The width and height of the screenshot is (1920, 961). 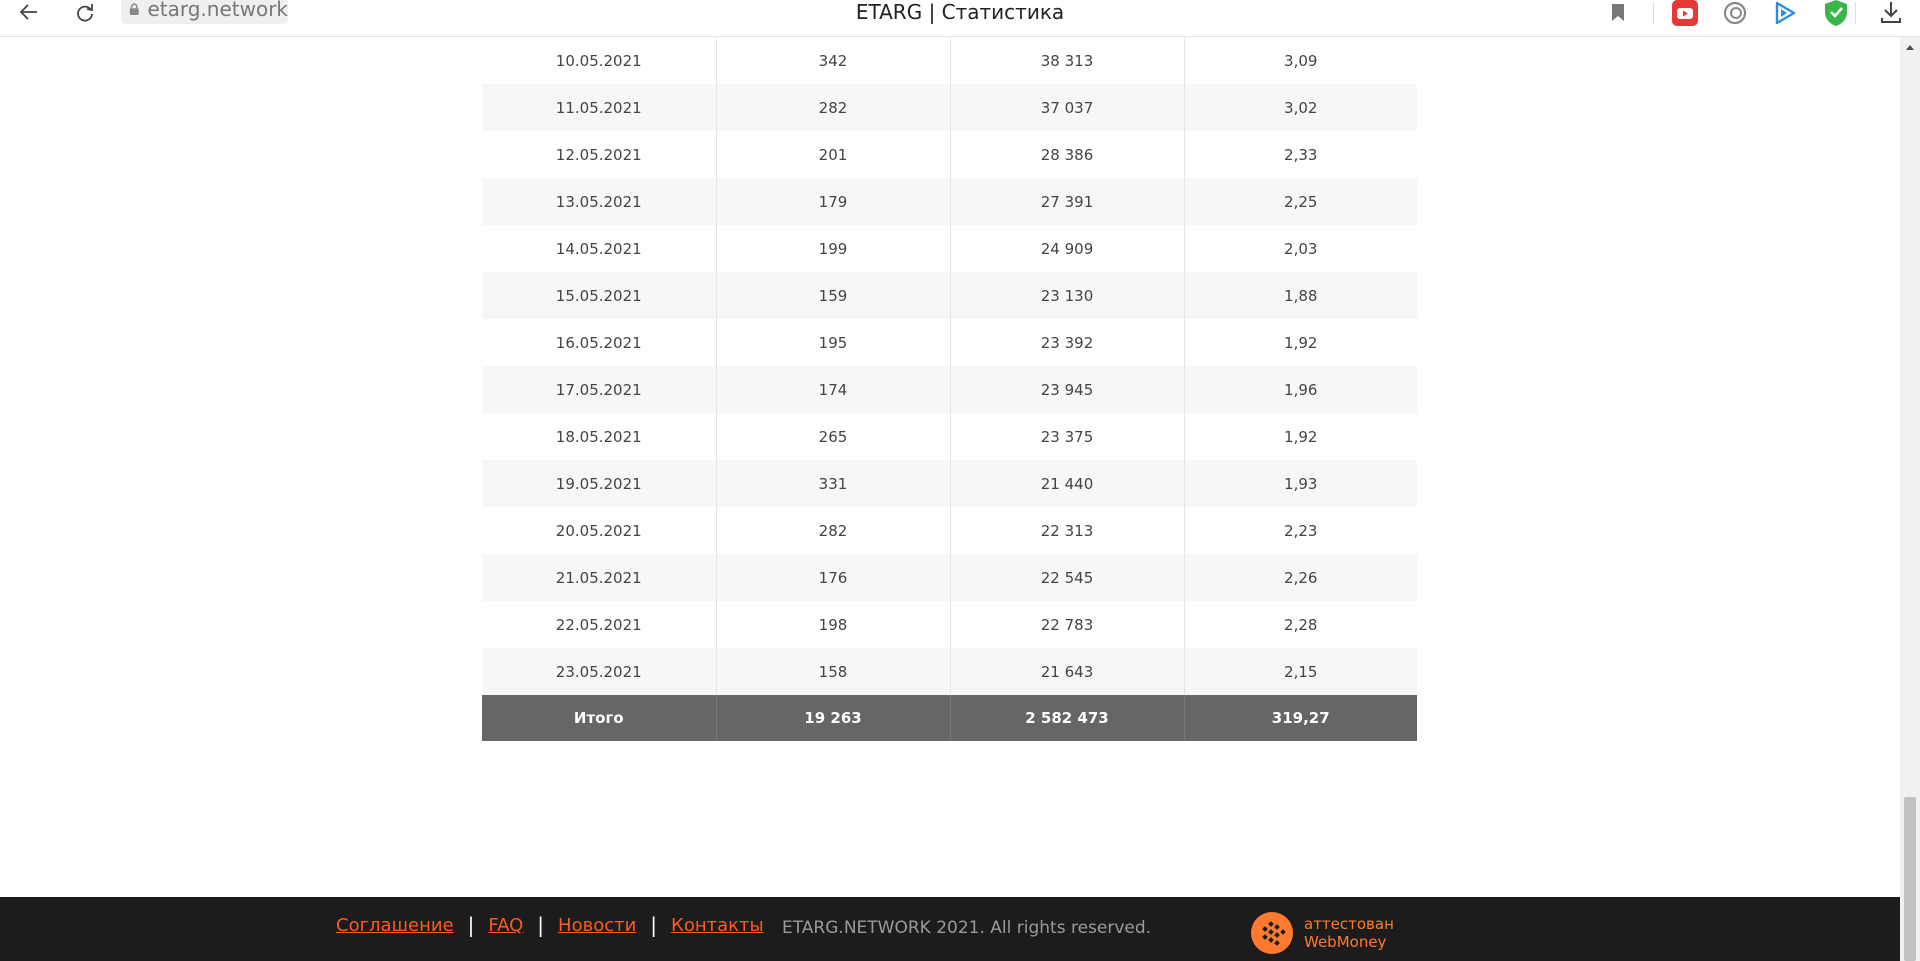 I want to click on amount-cell: 37 037, so click(x=1066, y=107).